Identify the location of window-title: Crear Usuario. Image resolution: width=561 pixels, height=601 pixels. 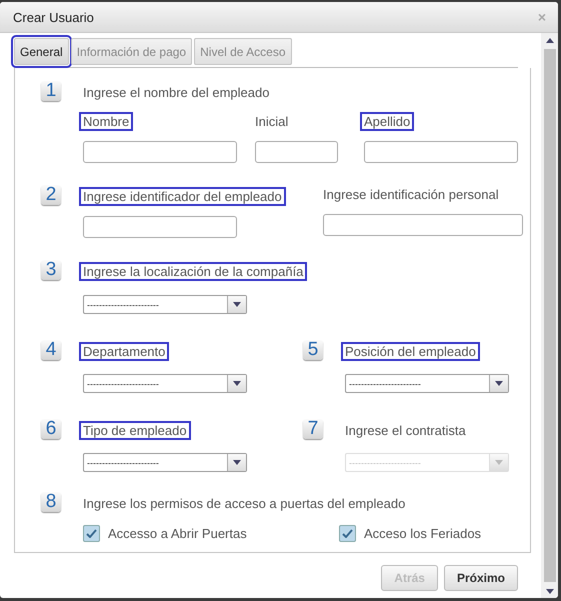
(53, 17).